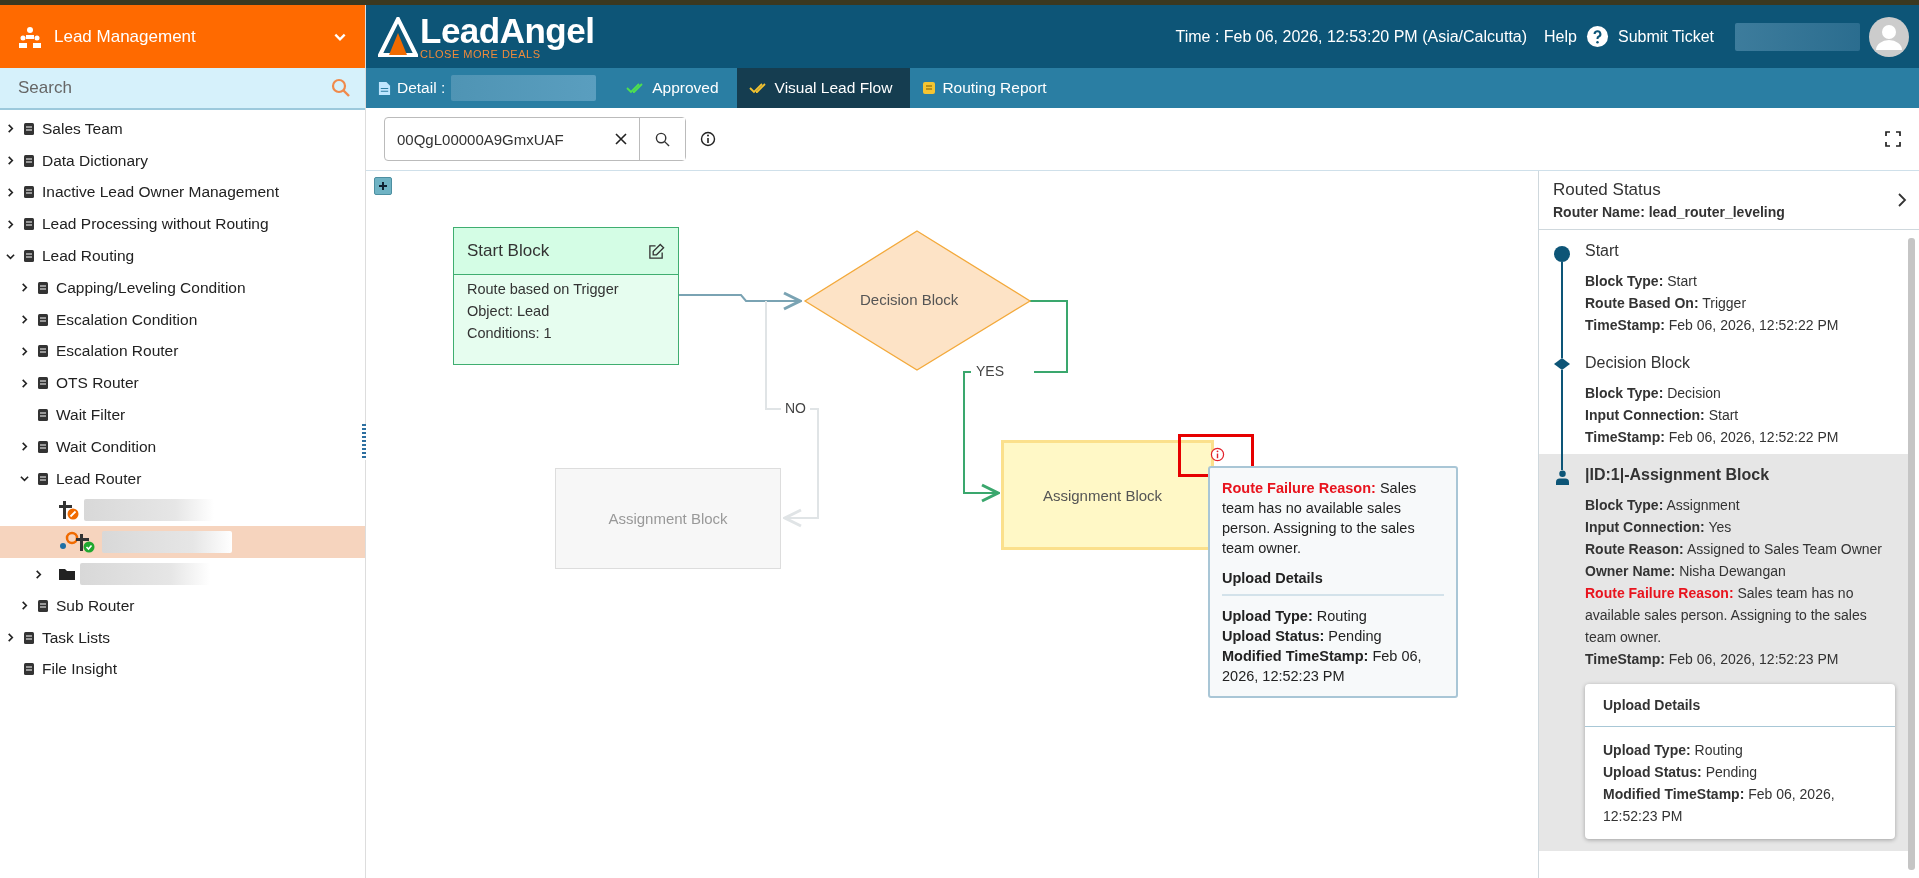 The height and width of the screenshot is (878, 1919). I want to click on avatar-icon, so click(1889, 36).